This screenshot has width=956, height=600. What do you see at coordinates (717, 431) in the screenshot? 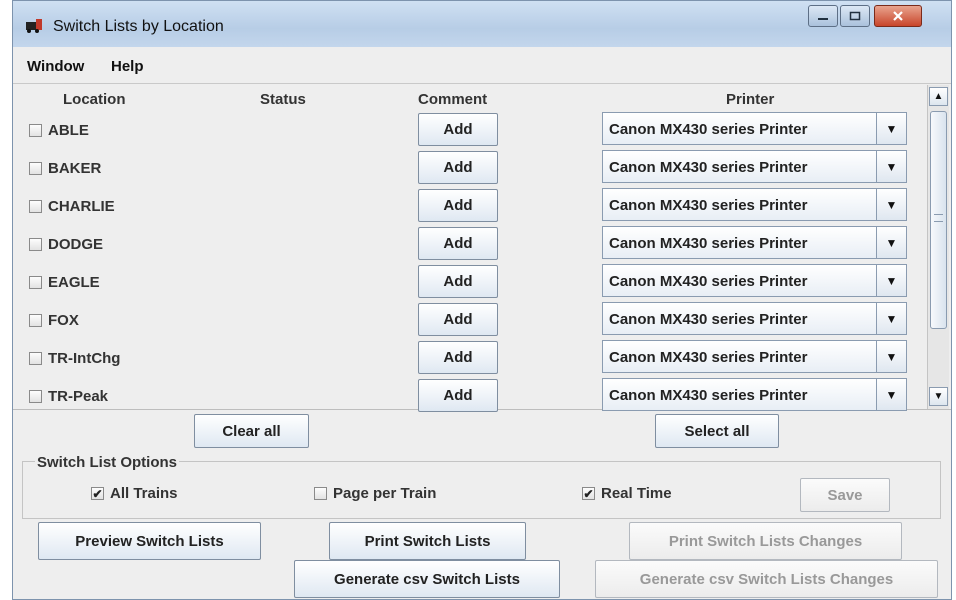
I see `select-all-button: Select all` at bounding box center [717, 431].